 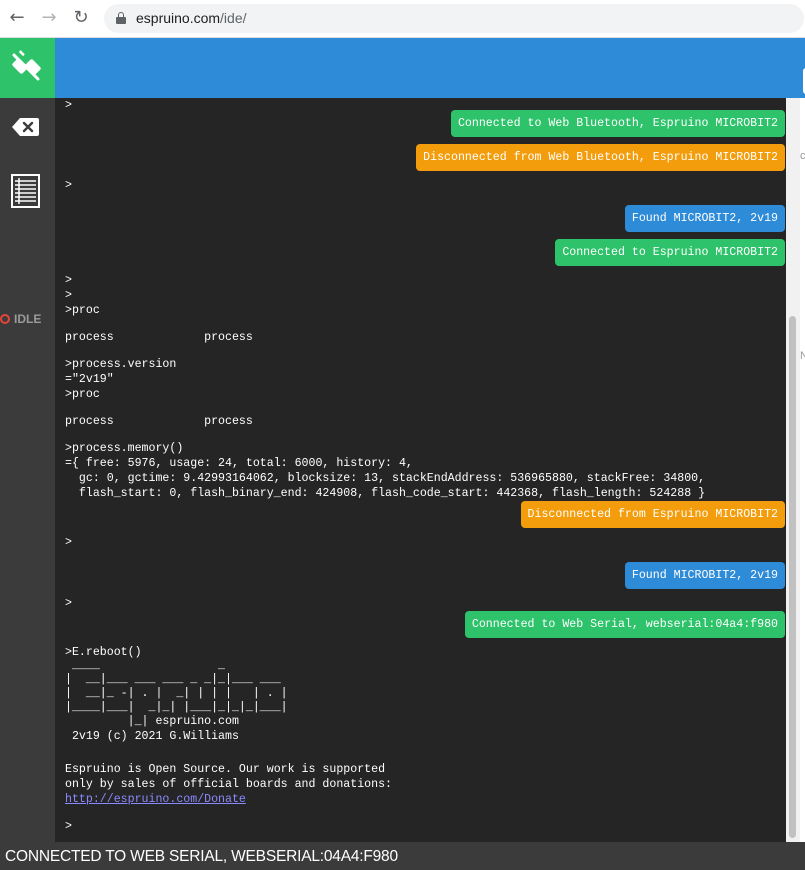 I want to click on terminal-line: | __|_ -| . | _| | | | | . |, so click(x=176, y=693).